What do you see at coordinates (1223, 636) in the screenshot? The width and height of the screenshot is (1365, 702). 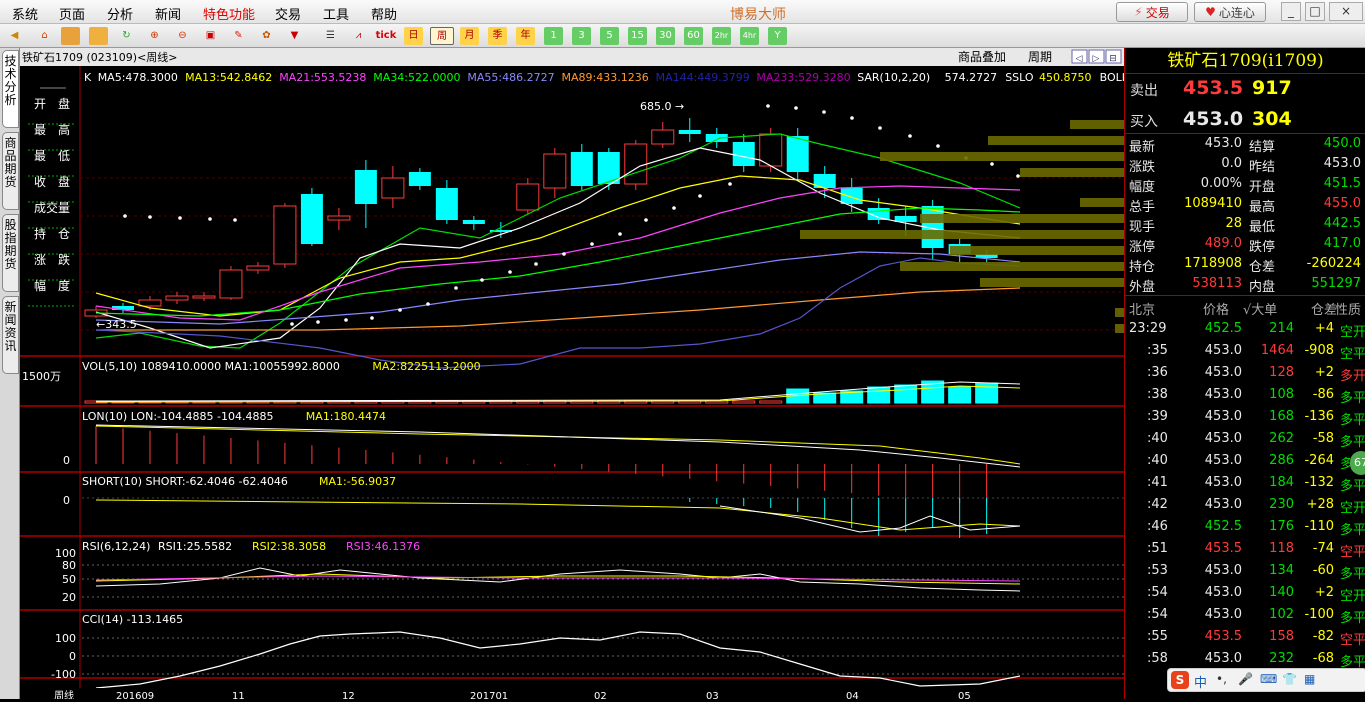 I see `trade-price: 453.5` at bounding box center [1223, 636].